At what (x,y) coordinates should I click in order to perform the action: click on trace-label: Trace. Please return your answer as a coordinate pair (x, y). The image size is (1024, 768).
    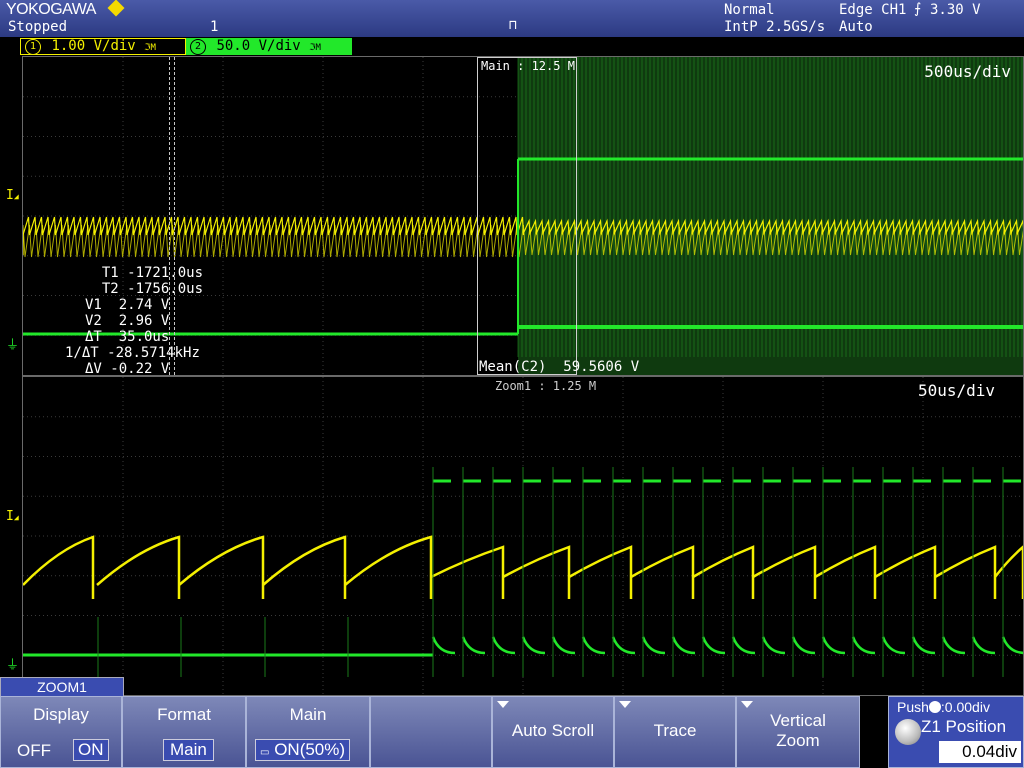
    Looking at the image, I should click on (675, 730).